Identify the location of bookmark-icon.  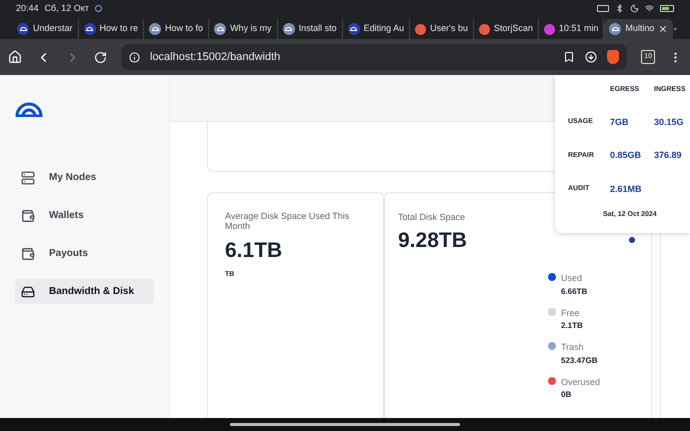
(569, 57).